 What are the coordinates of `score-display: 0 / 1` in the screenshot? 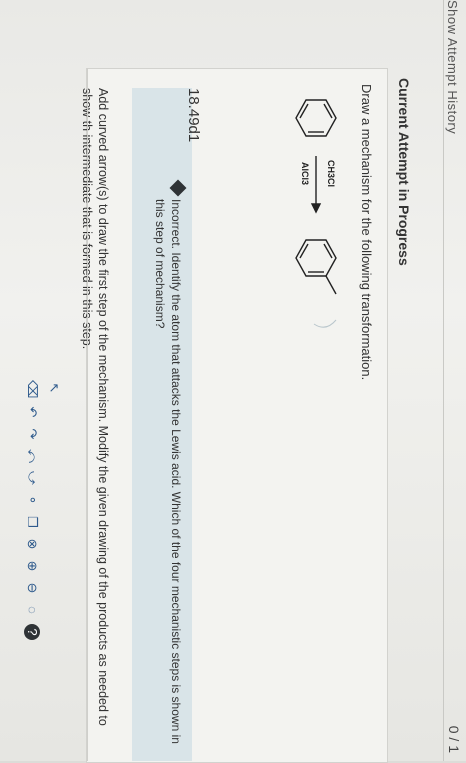 It's located at (454, 739).